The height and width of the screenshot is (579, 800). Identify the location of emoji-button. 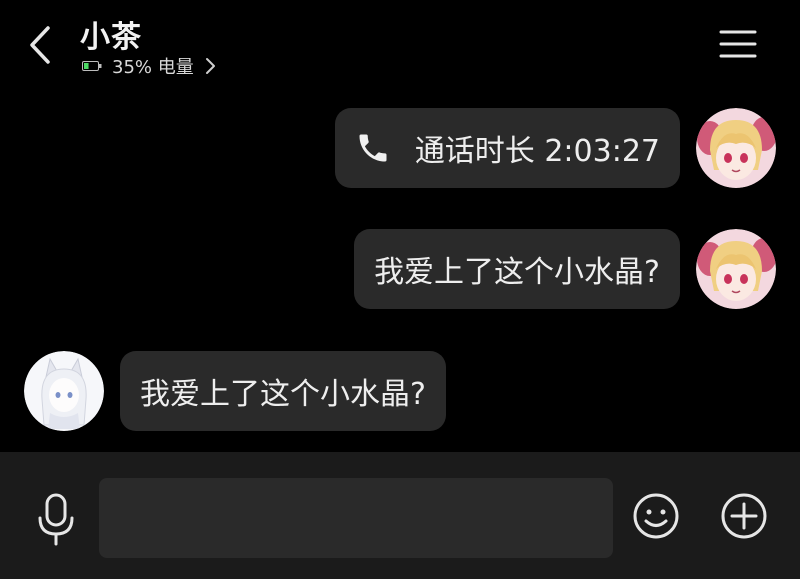
(656, 516).